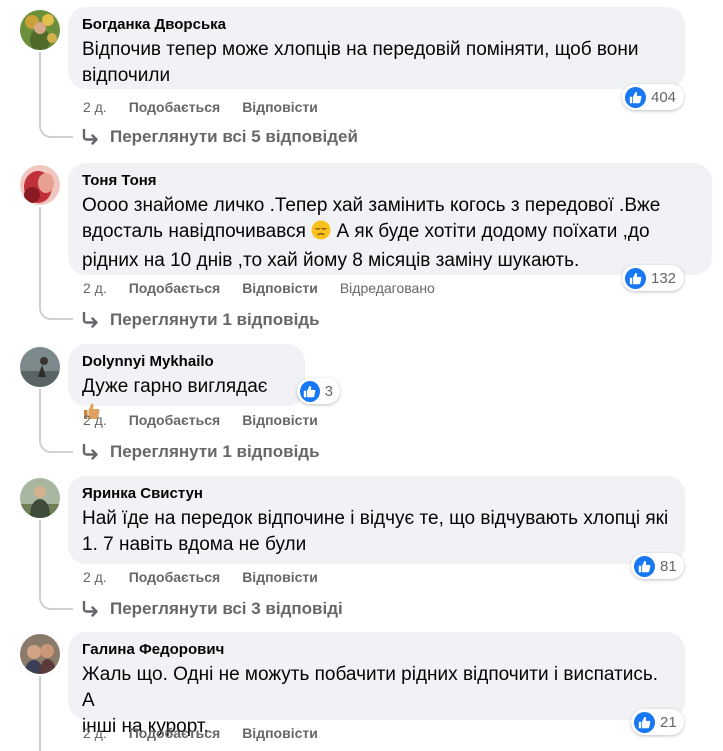 This screenshot has width=723, height=751. Describe the element at coordinates (376, 649) in the screenshot. I see `comment-author: Галина Федорович` at that location.